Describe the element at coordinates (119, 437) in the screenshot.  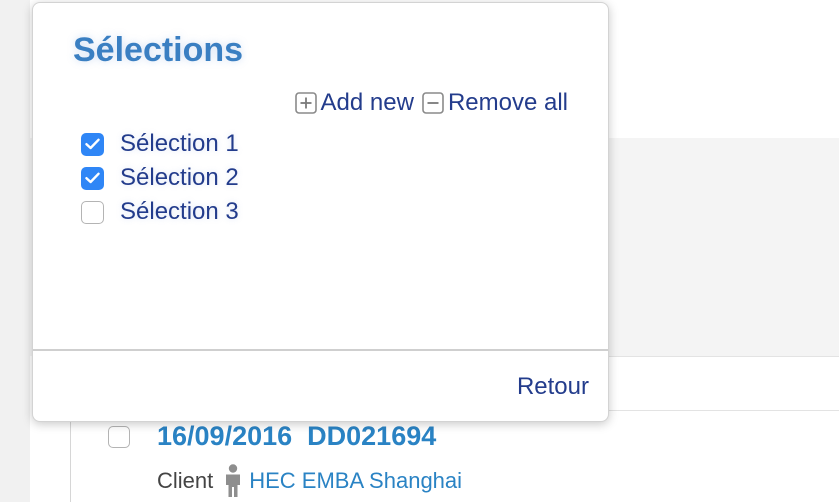
I see `row-select-checkbox` at that location.